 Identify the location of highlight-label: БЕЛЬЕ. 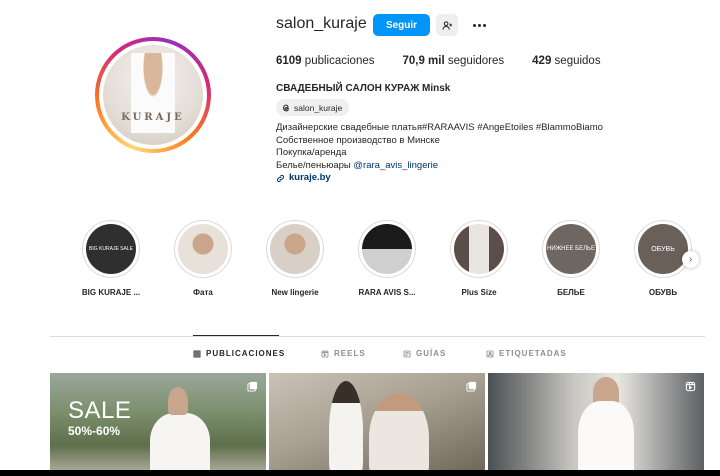
(571, 292).